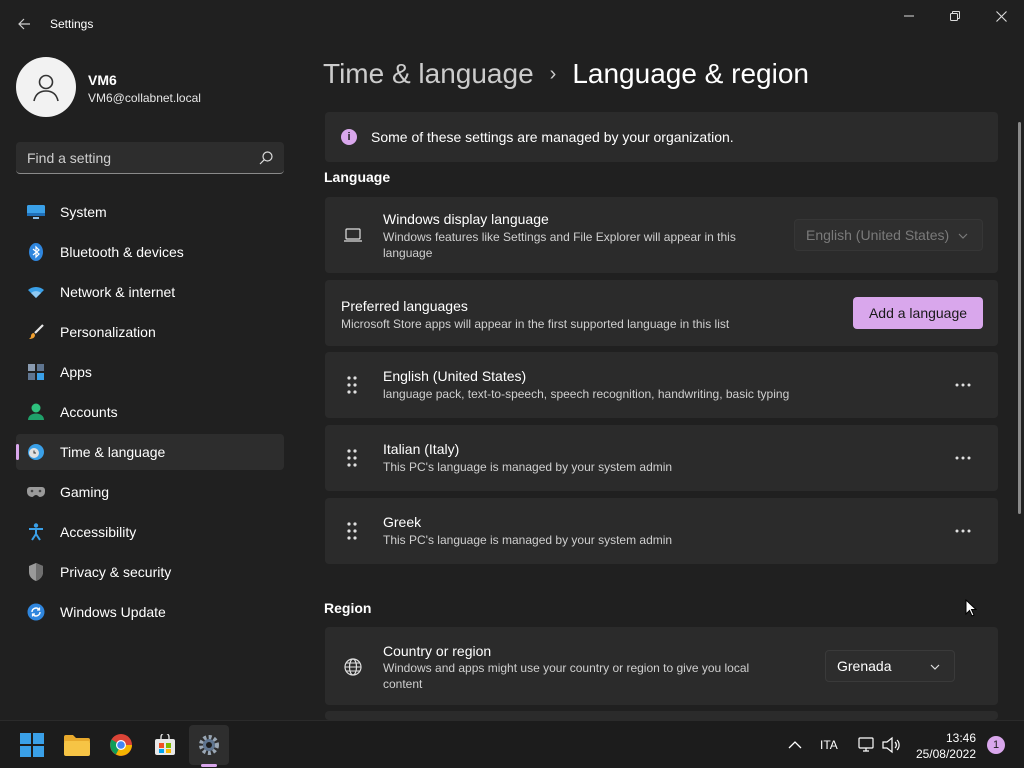 Image resolution: width=1024 pixels, height=768 pixels. Describe the element at coordinates (32, 745) in the screenshot. I see `start-button` at that location.